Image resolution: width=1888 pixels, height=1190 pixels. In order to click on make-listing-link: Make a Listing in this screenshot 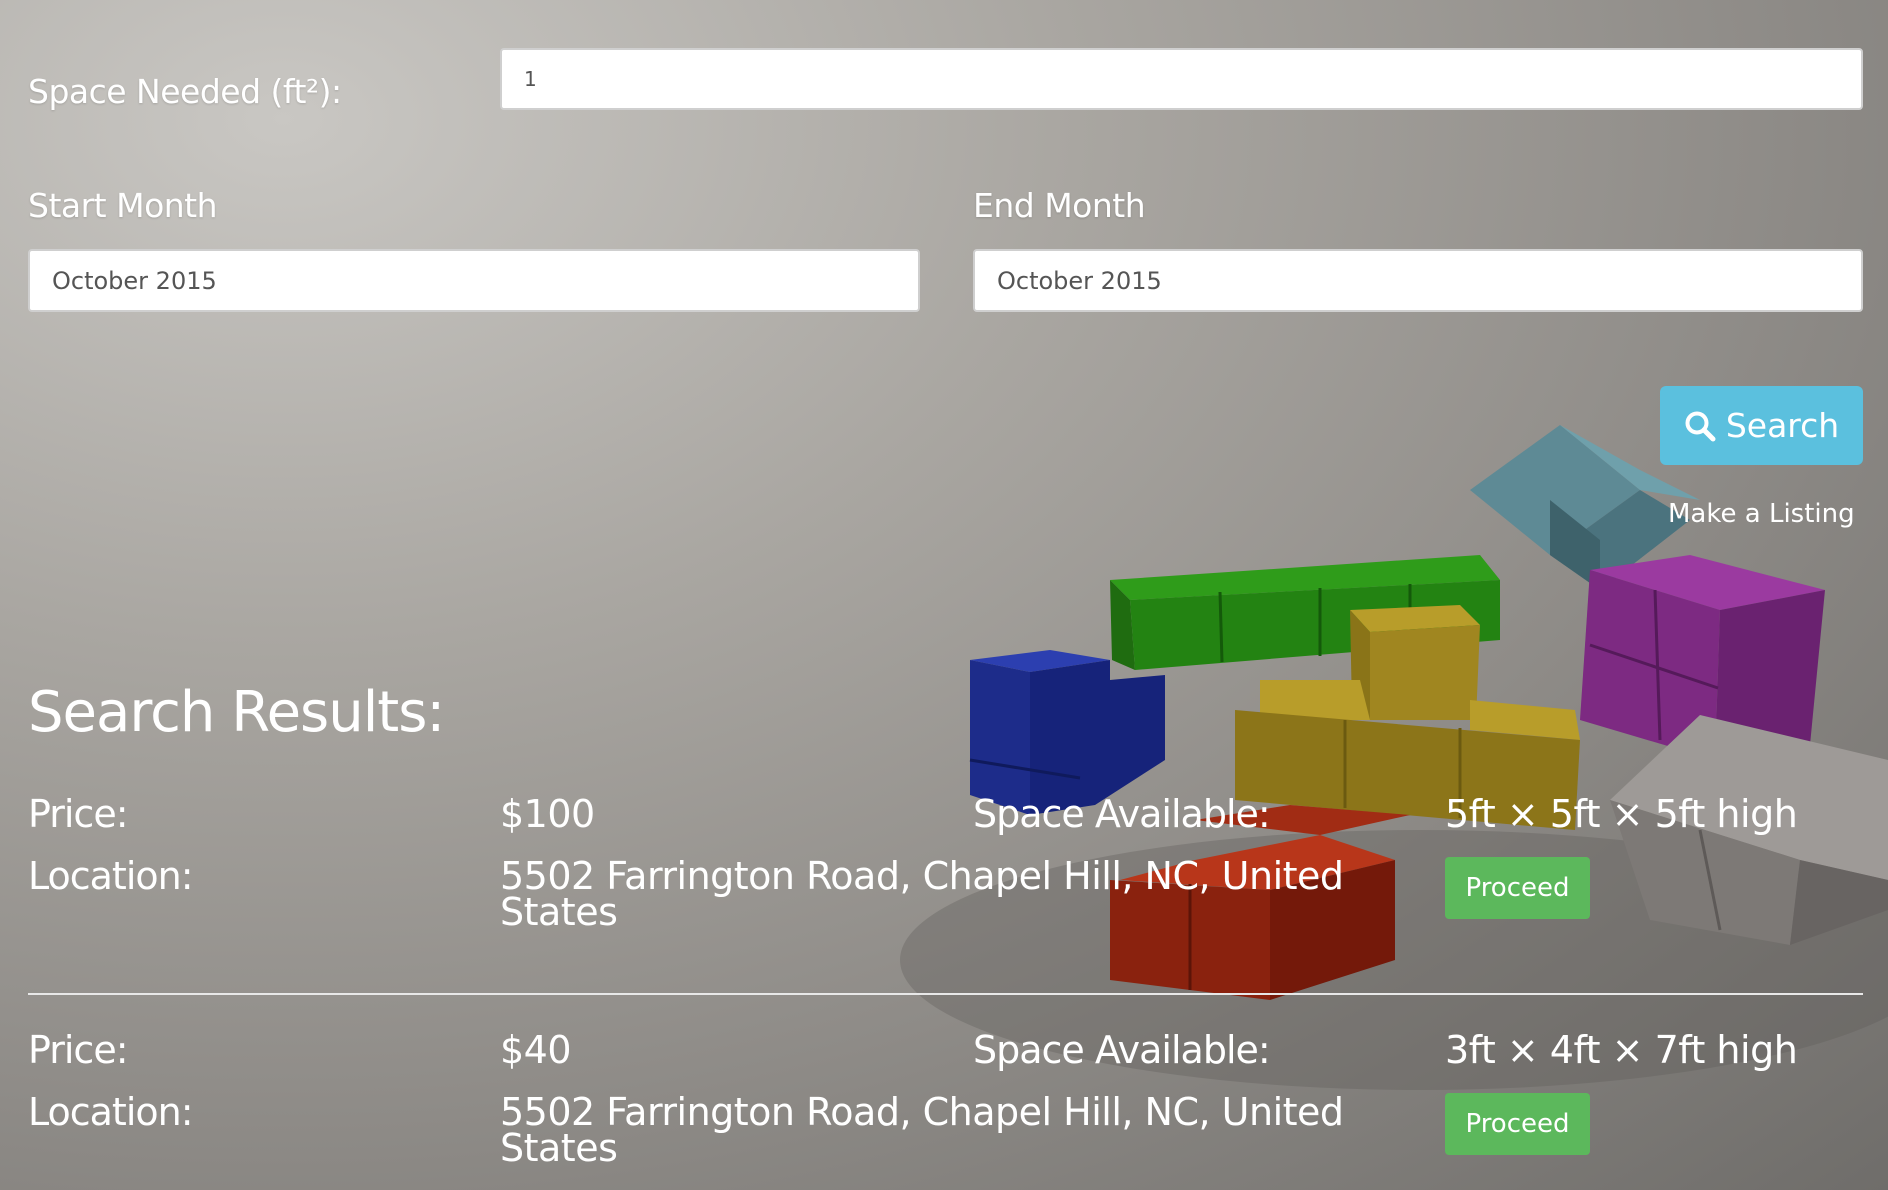, I will do `click(1761, 514)`.